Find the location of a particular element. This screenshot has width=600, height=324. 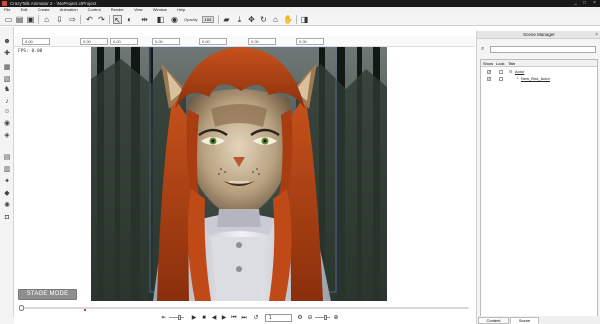

prop-icon: ◈ is located at coordinates (7, 135).